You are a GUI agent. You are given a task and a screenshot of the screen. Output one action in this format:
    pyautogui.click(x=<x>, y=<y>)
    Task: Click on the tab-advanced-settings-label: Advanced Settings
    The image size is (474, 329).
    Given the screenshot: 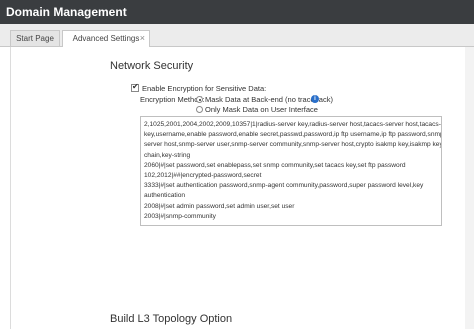 What is the action you would take?
    pyautogui.click(x=106, y=38)
    